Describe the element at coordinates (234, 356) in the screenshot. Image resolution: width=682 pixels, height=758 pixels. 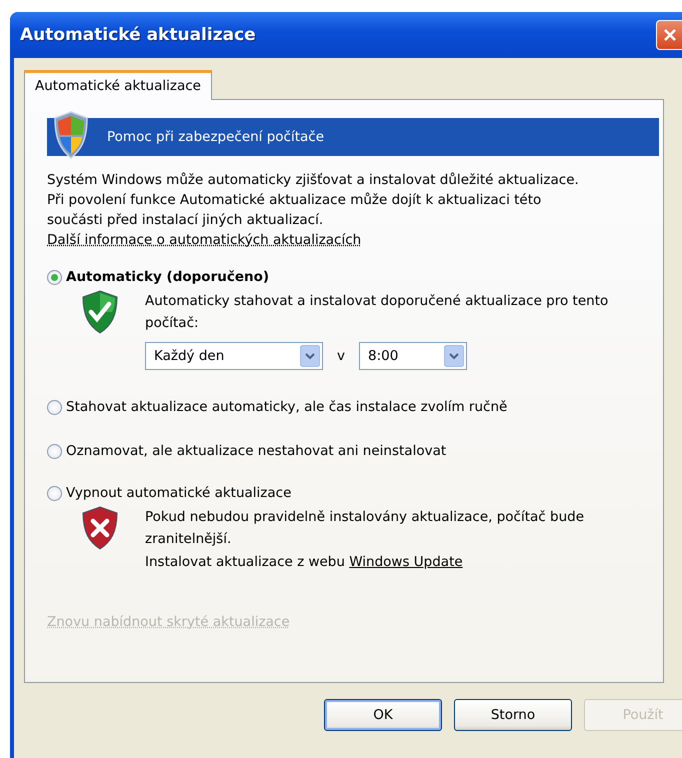
I see `day-dropdown: Každý den` at that location.